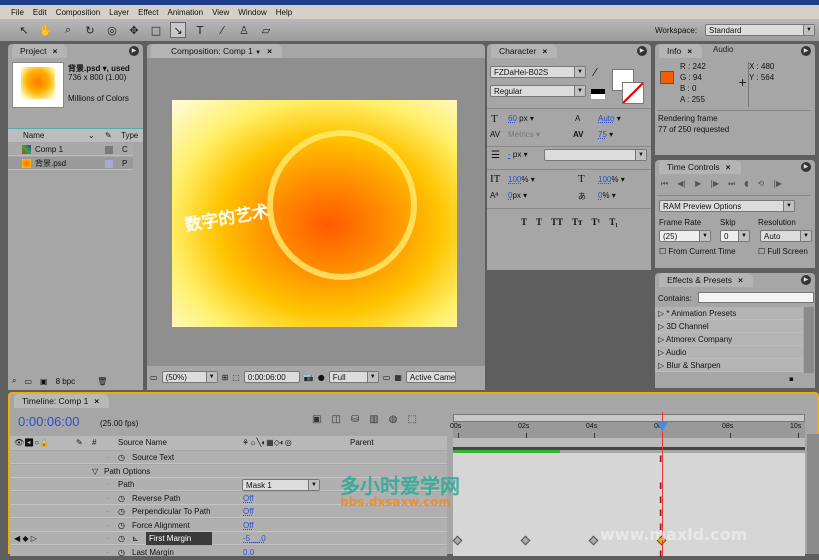 Image resolution: width=819 pixels, height=560 pixels. Describe the element at coordinates (112, 30) in the screenshot. I see `orbit-camera-icon: ◎` at that location.